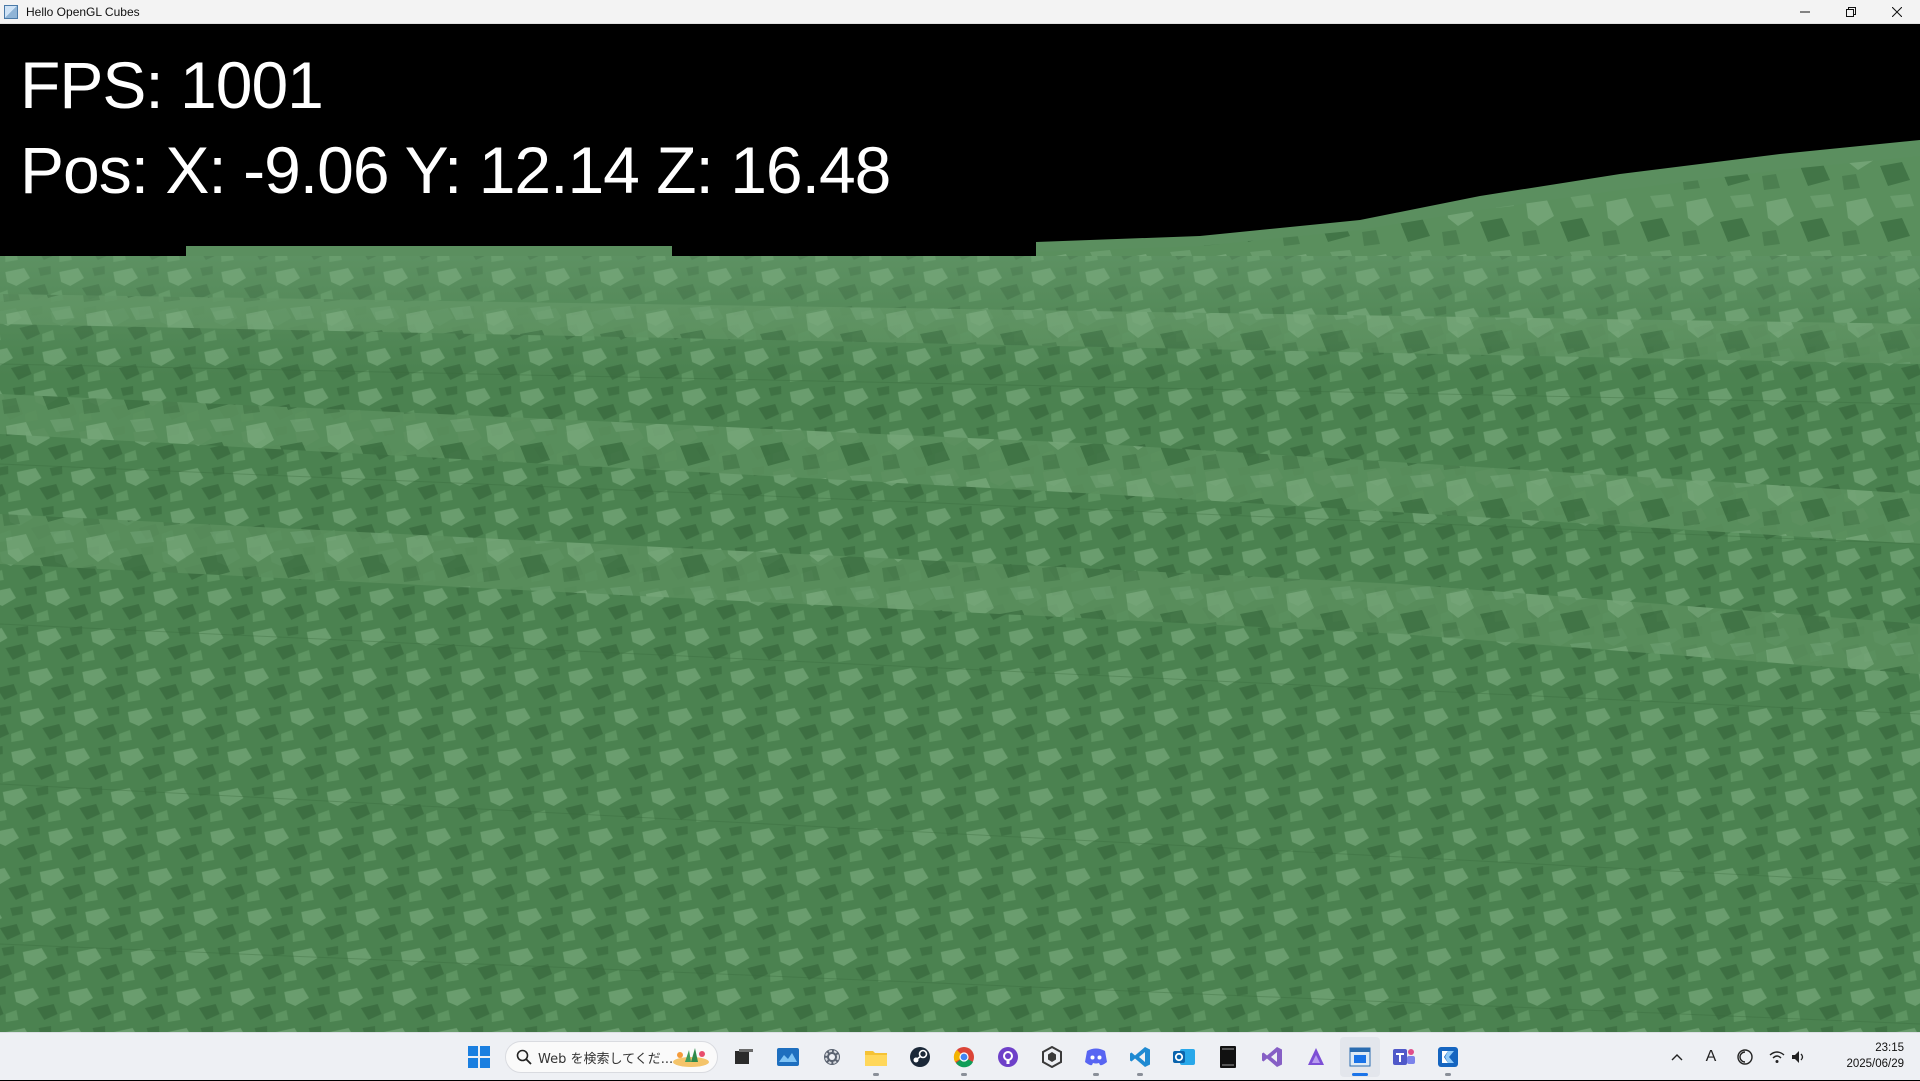 Image resolution: width=1920 pixels, height=1081 pixels. I want to click on vscode-icon, so click(1140, 1057).